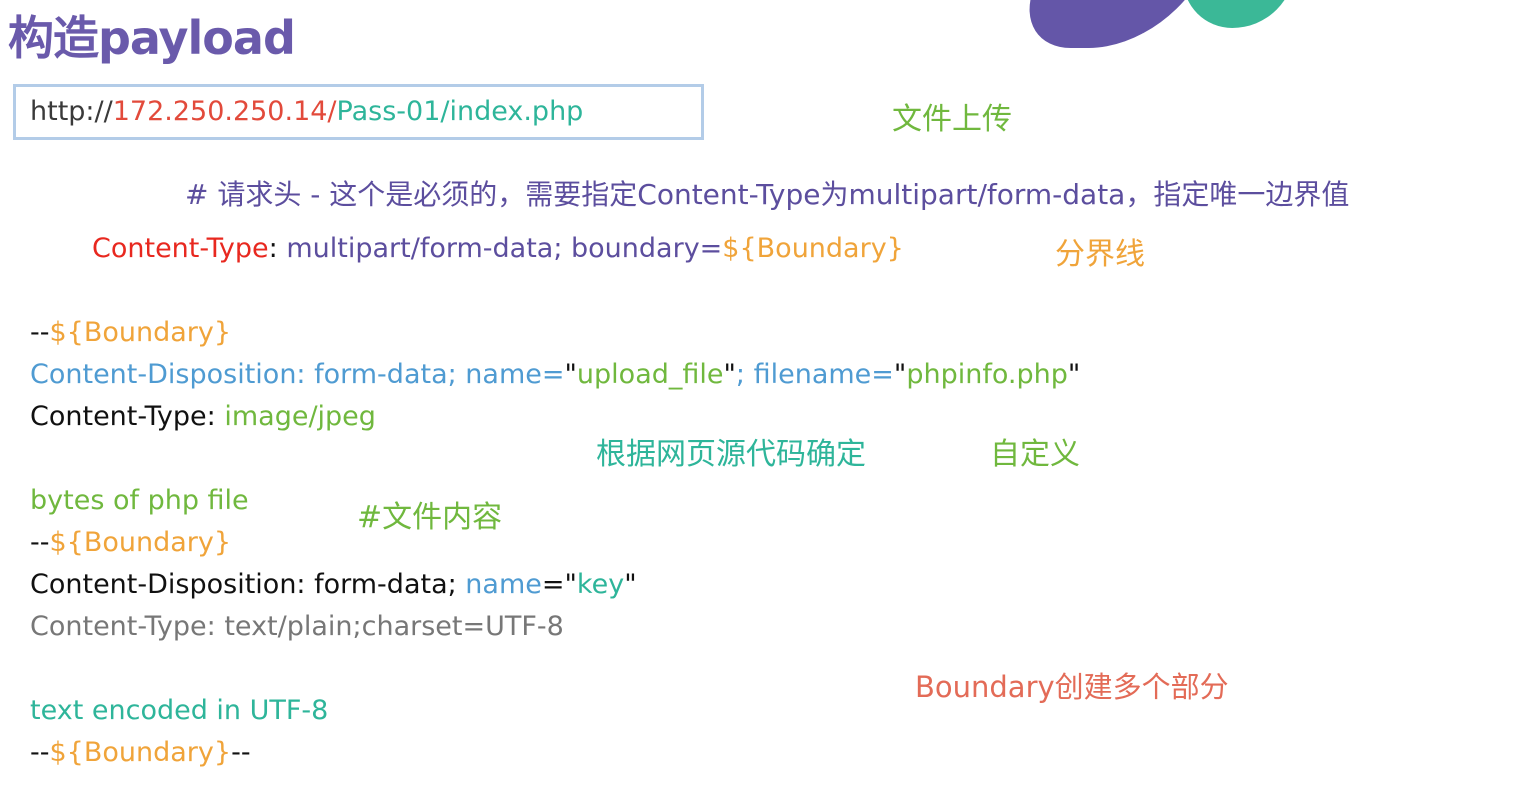 Image resolution: width=1526 pixels, height=794 pixels. I want to click on url-scheme: http://, so click(71, 111).